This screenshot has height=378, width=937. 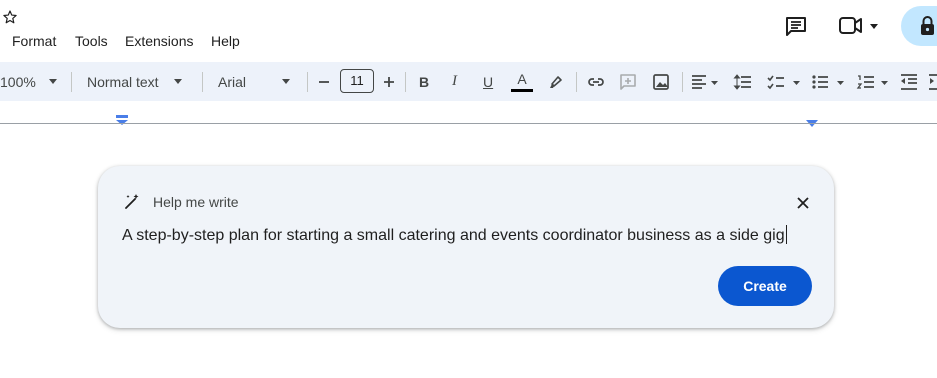 I want to click on highlight-button, so click(x=556, y=81).